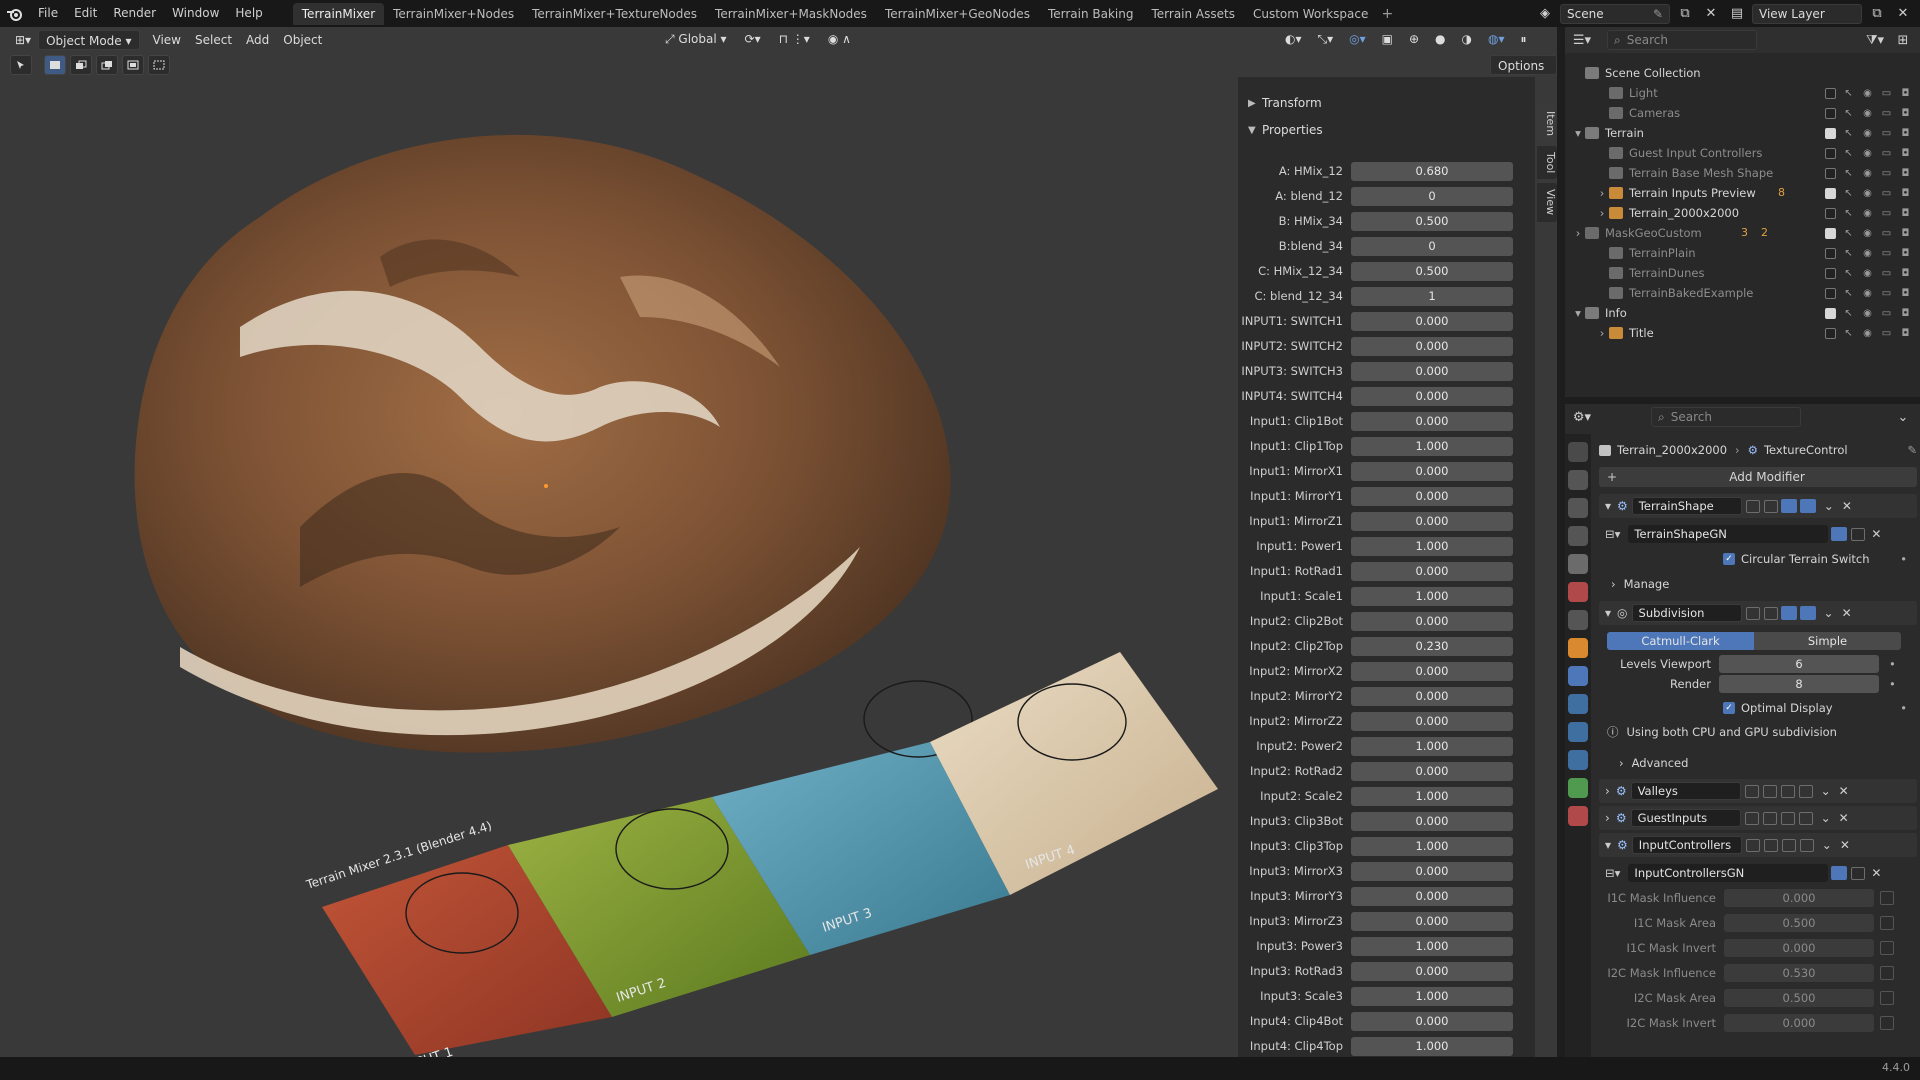 The height and width of the screenshot is (1080, 1920). Describe the element at coordinates (1524, 39) in the screenshot. I see `pause-render-icon: ⏸` at that location.